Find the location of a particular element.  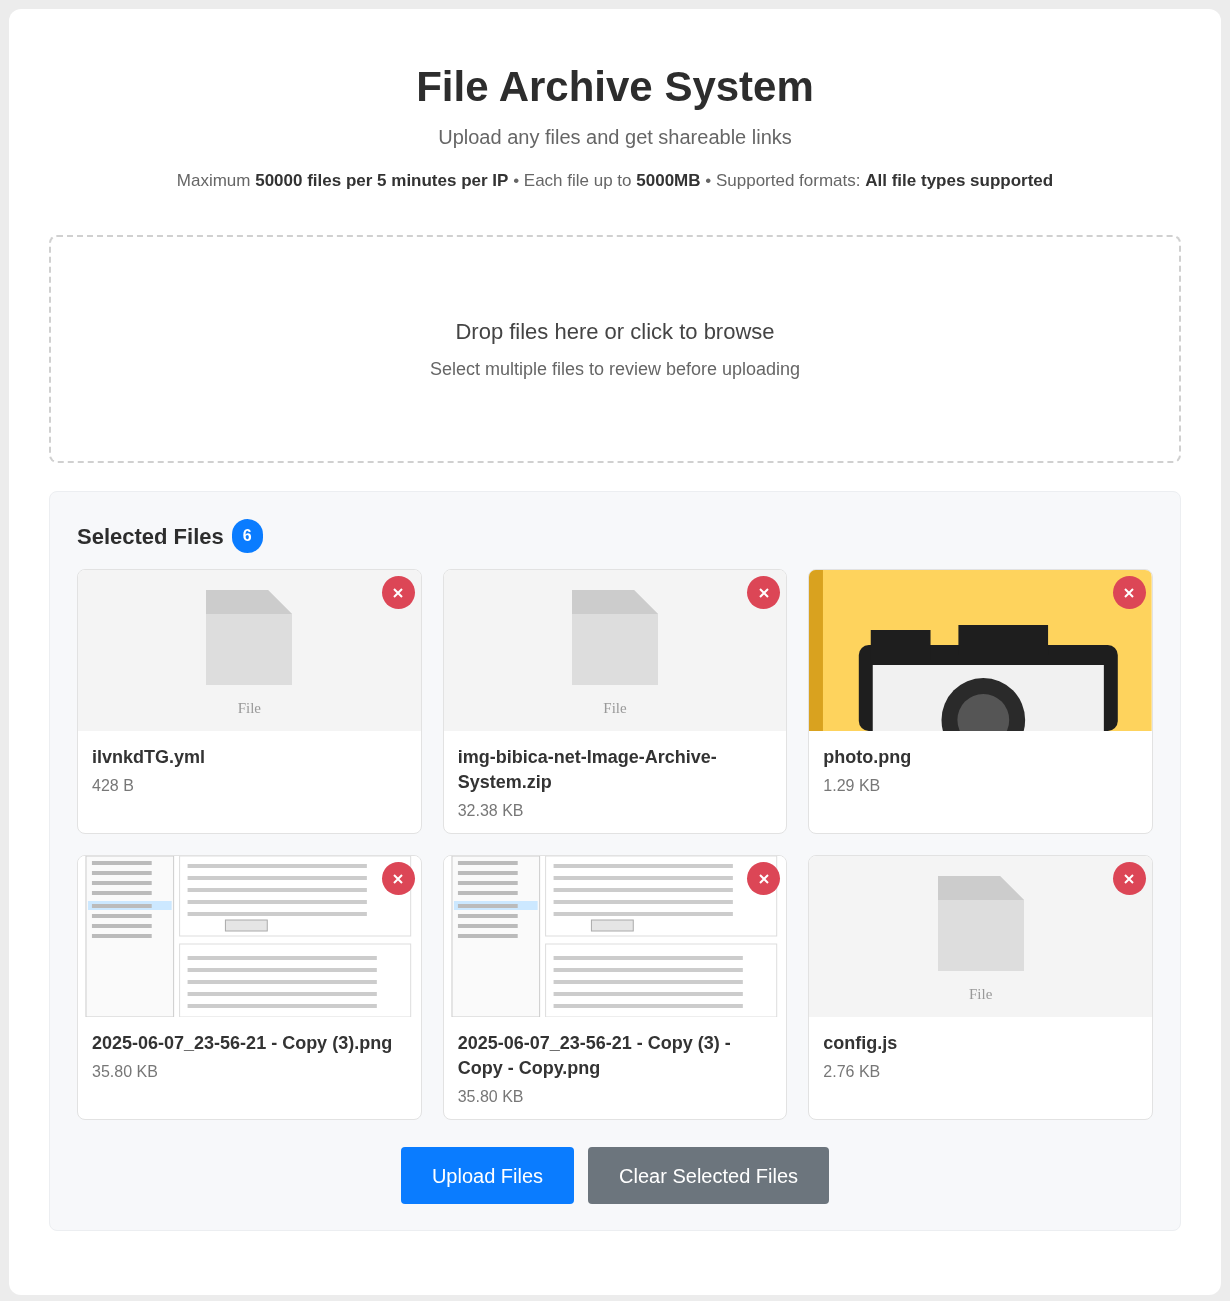

upload-limits: Maximum 50000 files per 5 minutes per IP • Each file up to 5000MB • Supported formats: All file types supported is located at coordinates (615, 180).